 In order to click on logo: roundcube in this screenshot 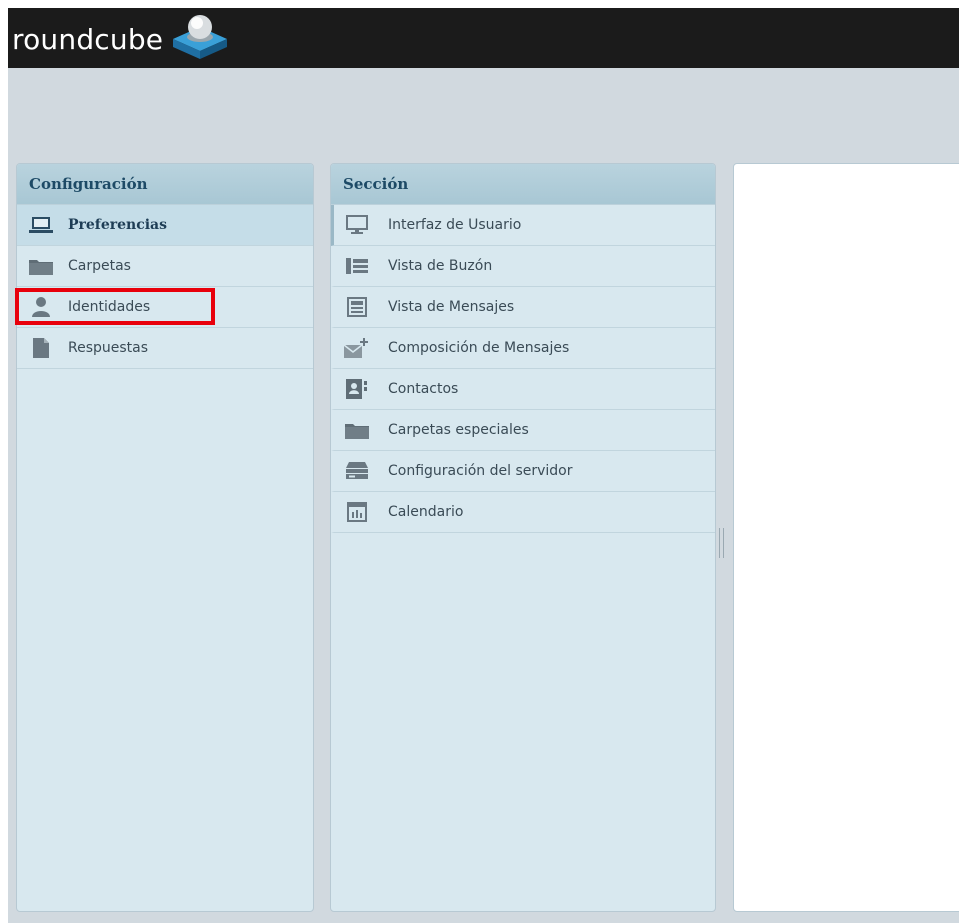, I will do `click(121, 39)`.